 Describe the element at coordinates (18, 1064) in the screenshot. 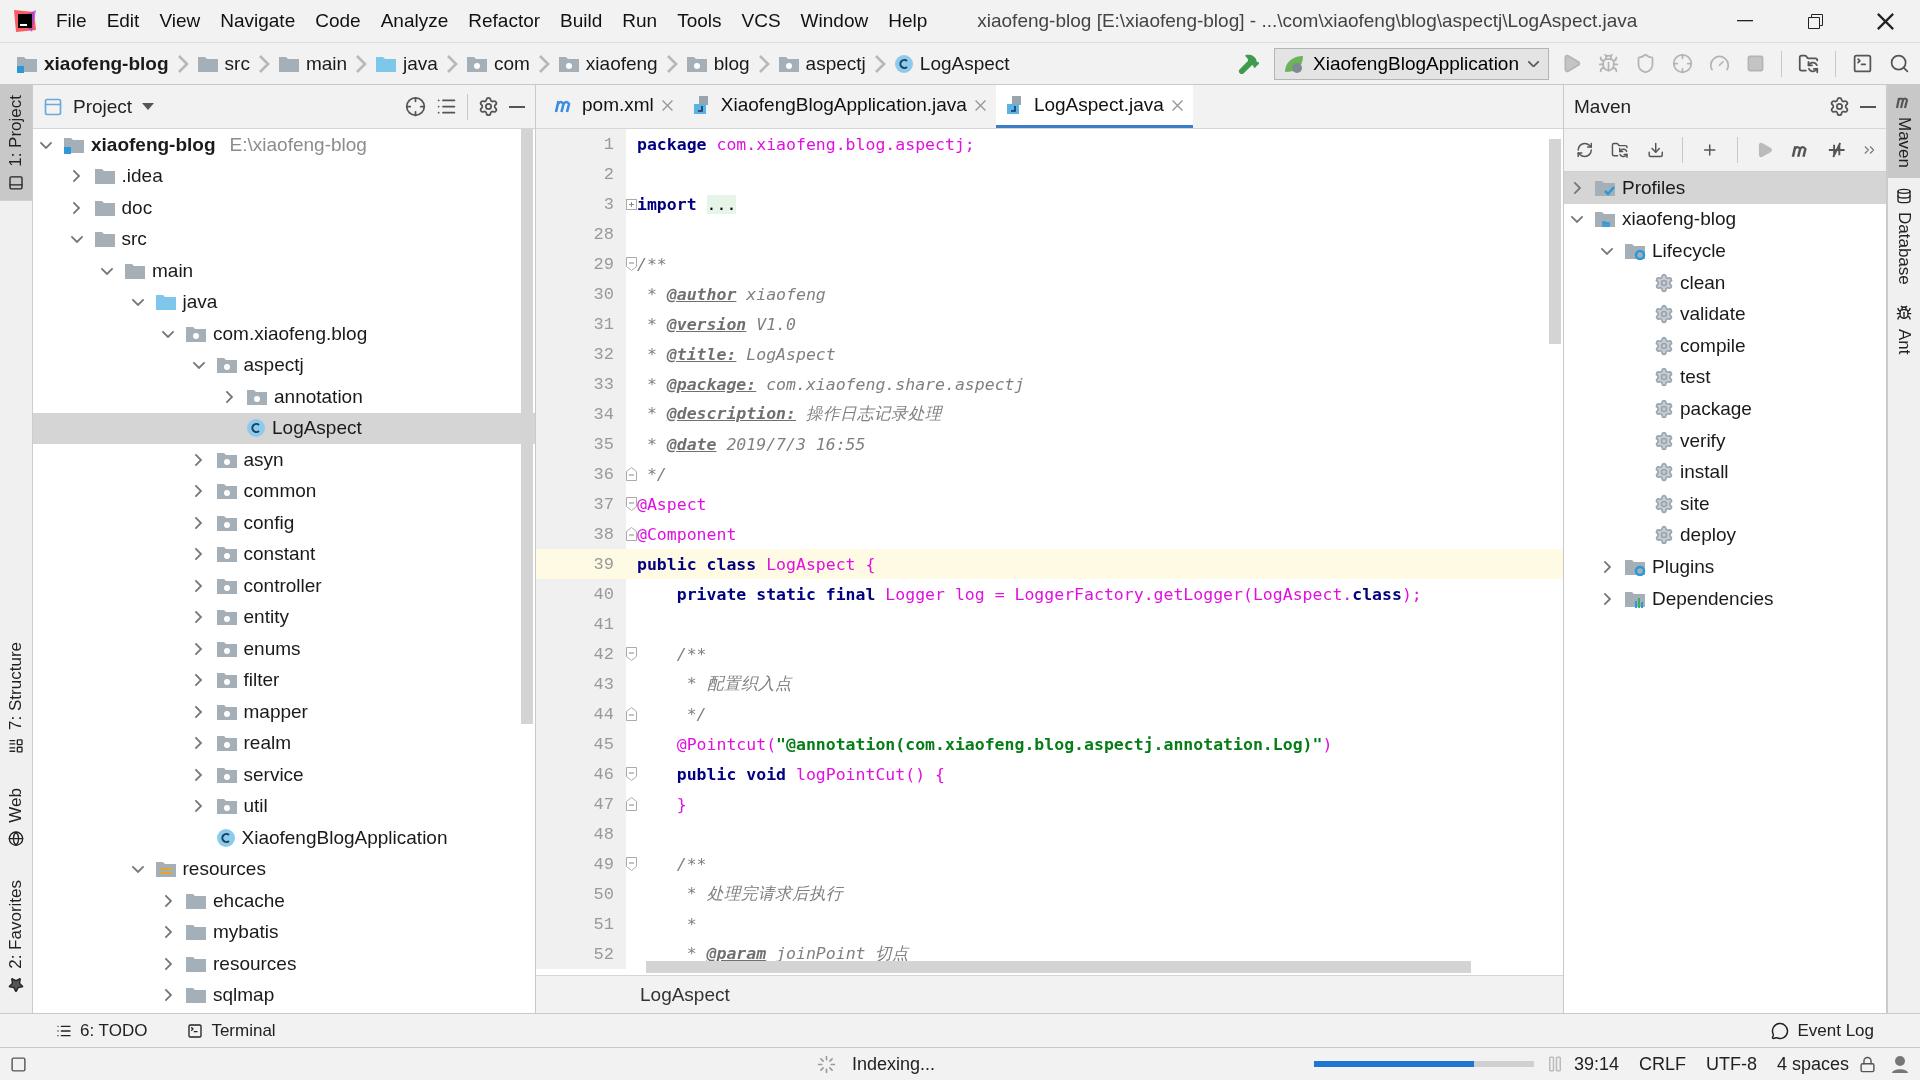

I see `panel-toggle-icon` at that location.